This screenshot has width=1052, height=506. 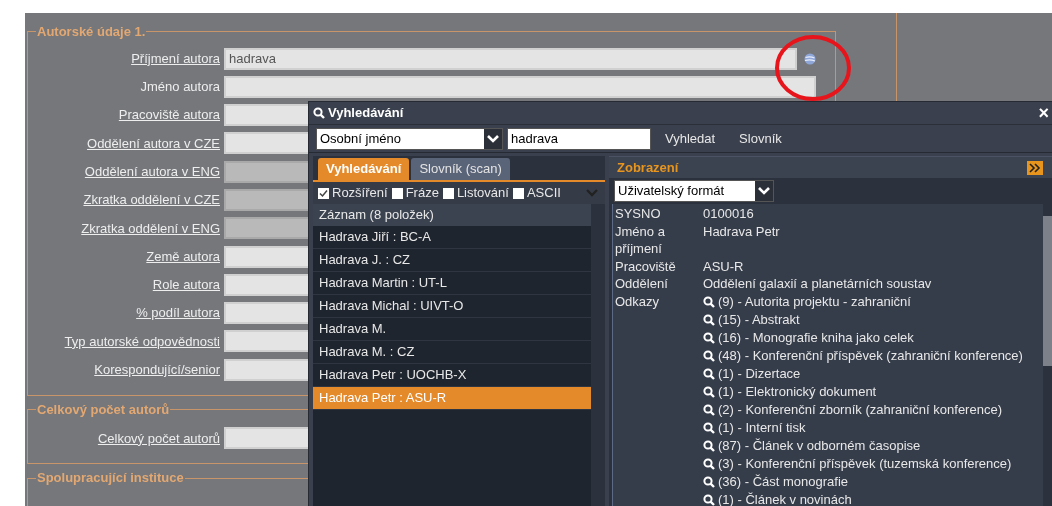 What do you see at coordinates (873, 373) in the screenshot?
I see `reference-link: (1) - Dizertace` at bounding box center [873, 373].